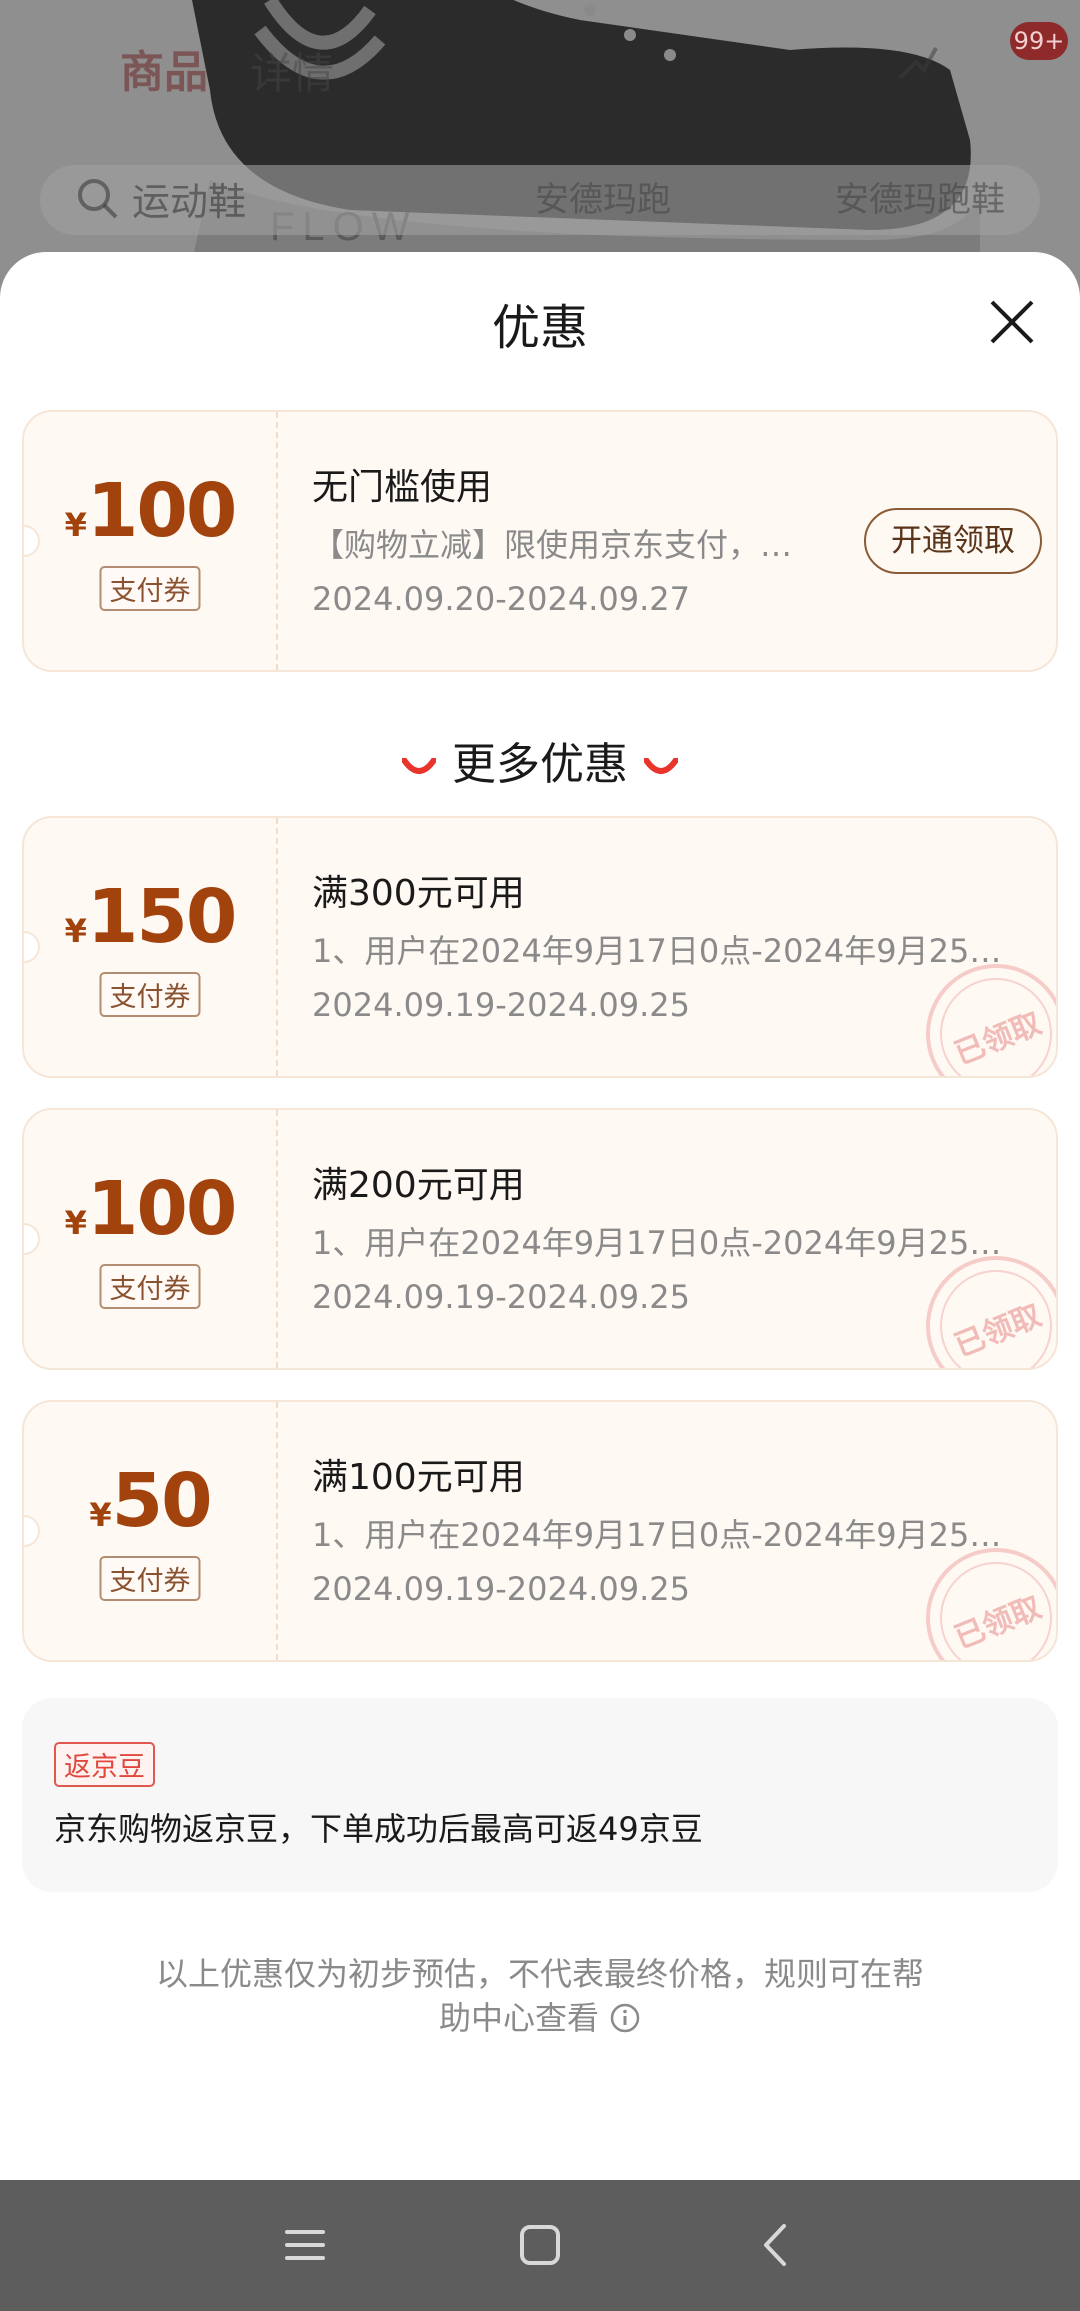 This screenshot has width=1080, height=2311. I want to click on background-hot-word-1: 安德玛跑, so click(603, 200).